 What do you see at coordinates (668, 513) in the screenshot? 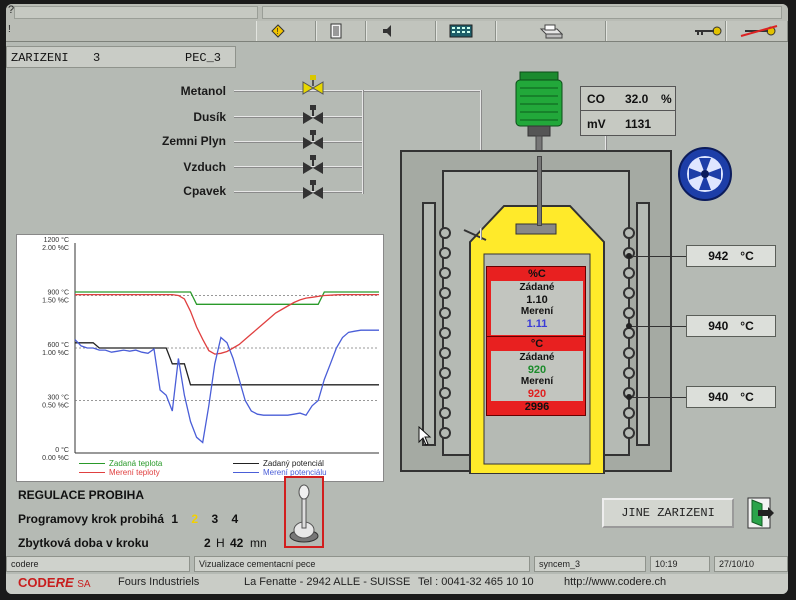
I see `other-device-button: JINE ZARIZENI` at bounding box center [668, 513].